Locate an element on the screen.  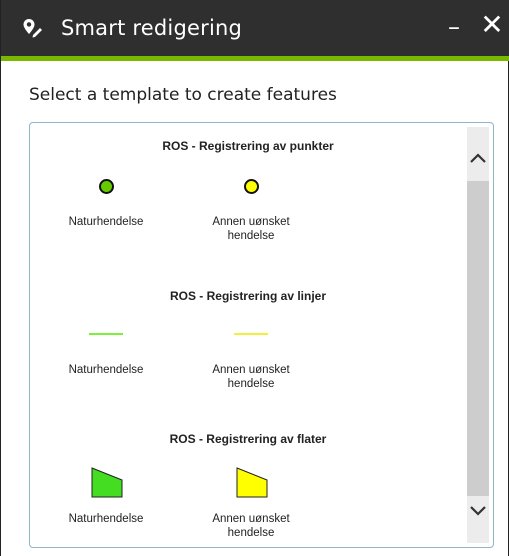
chevron-up-icon is located at coordinates (478, 158).